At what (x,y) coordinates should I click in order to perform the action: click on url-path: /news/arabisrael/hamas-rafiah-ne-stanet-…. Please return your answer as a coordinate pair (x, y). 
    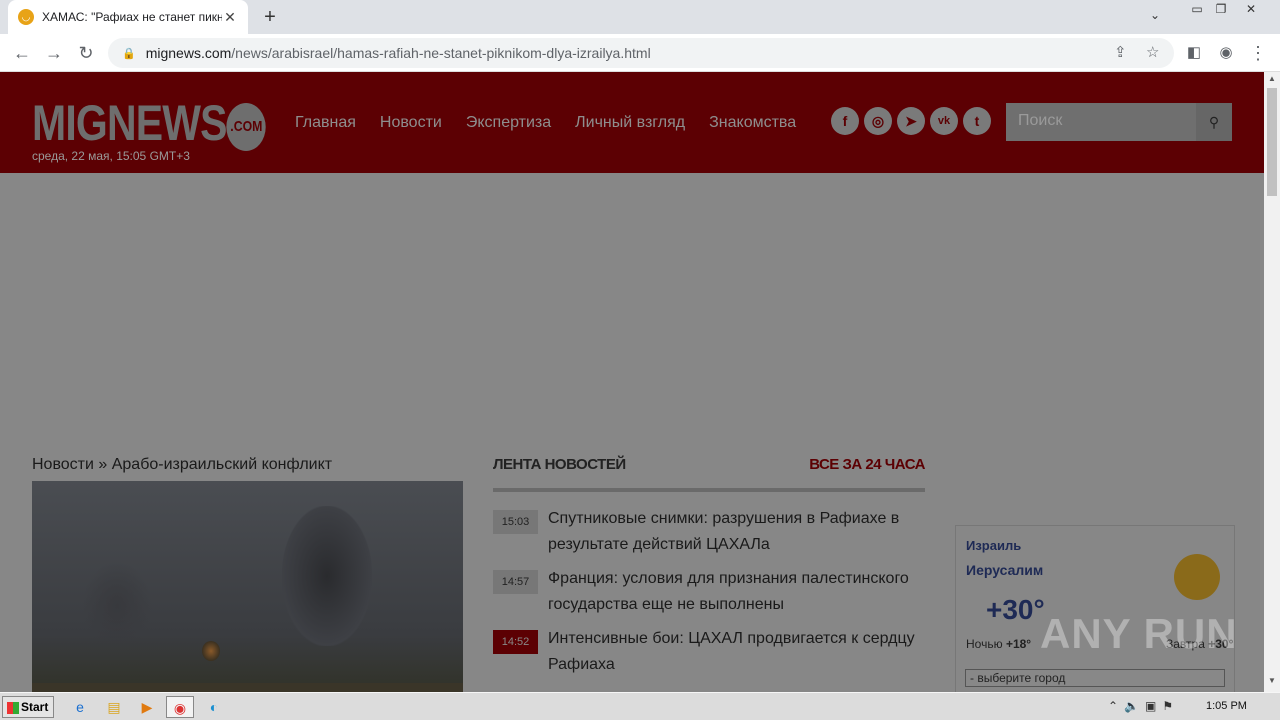
    Looking at the image, I should click on (441, 53).